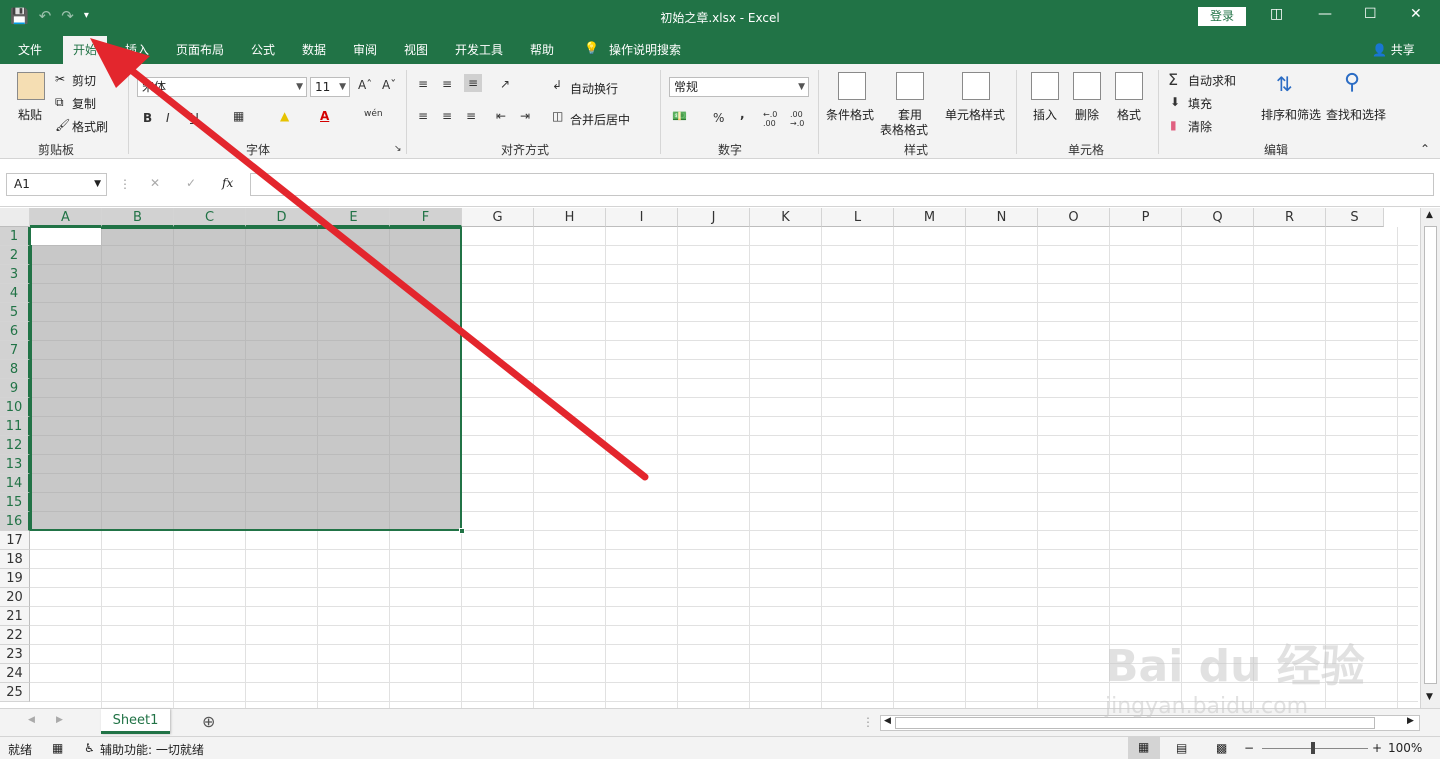  What do you see at coordinates (1181, 748) in the screenshot?
I see `page-layout-view-icon: ▤` at bounding box center [1181, 748].